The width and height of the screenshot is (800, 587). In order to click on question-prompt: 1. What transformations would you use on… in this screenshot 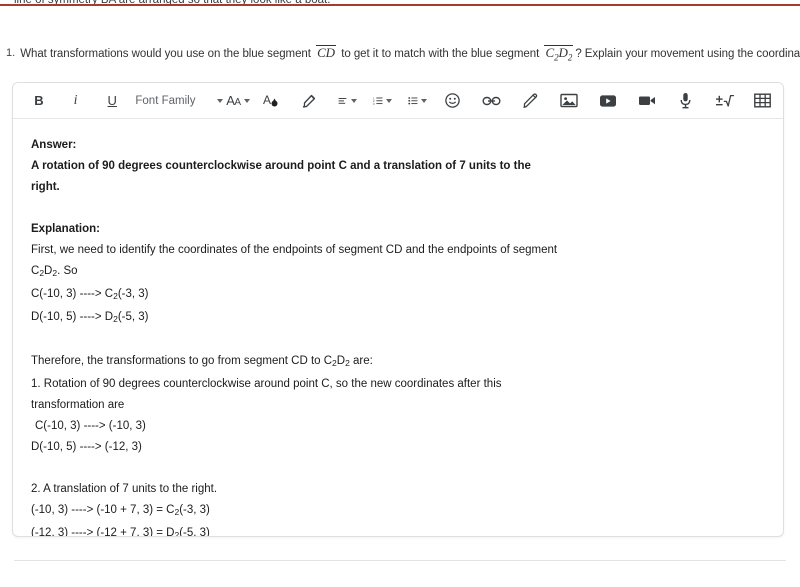, I will do `click(403, 55)`.